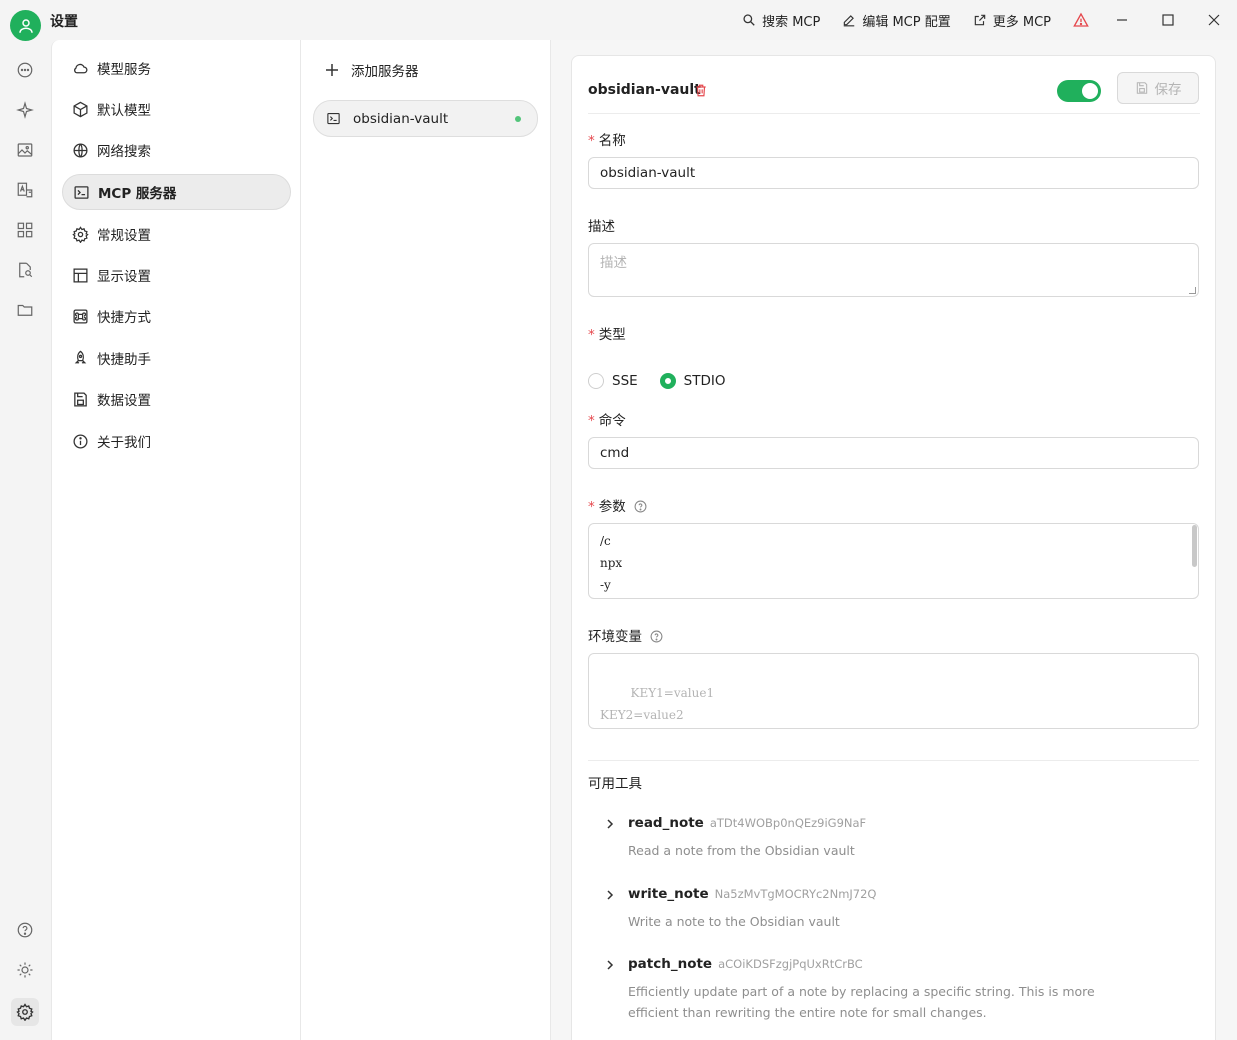  Describe the element at coordinates (176, 150) in the screenshot. I see `nav-item-web-search: 网络搜索` at that location.